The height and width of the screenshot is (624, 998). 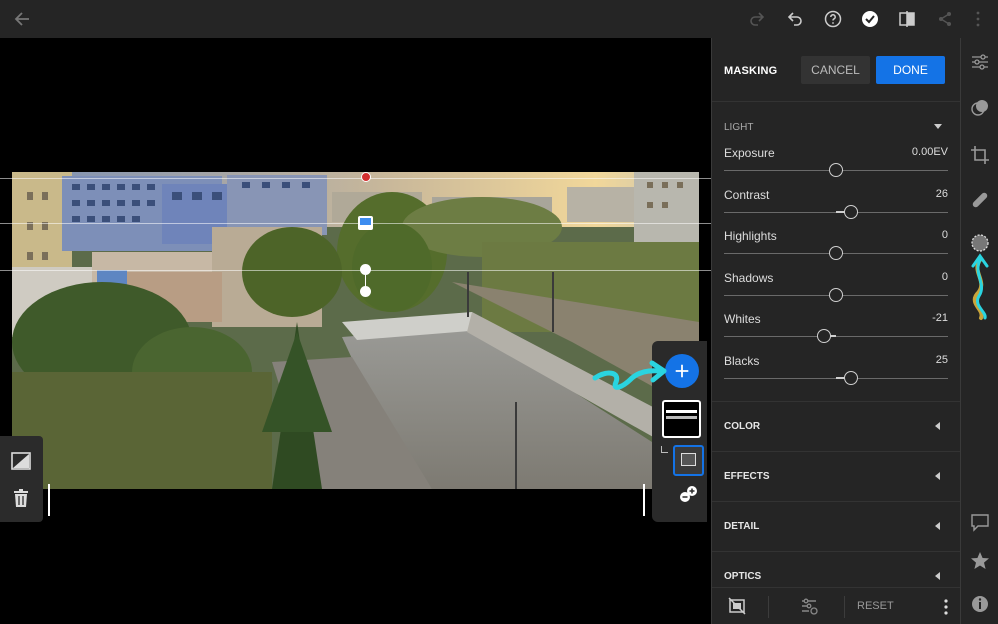 I want to click on cancel-button: CANCEL, so click(x=835, y=70).